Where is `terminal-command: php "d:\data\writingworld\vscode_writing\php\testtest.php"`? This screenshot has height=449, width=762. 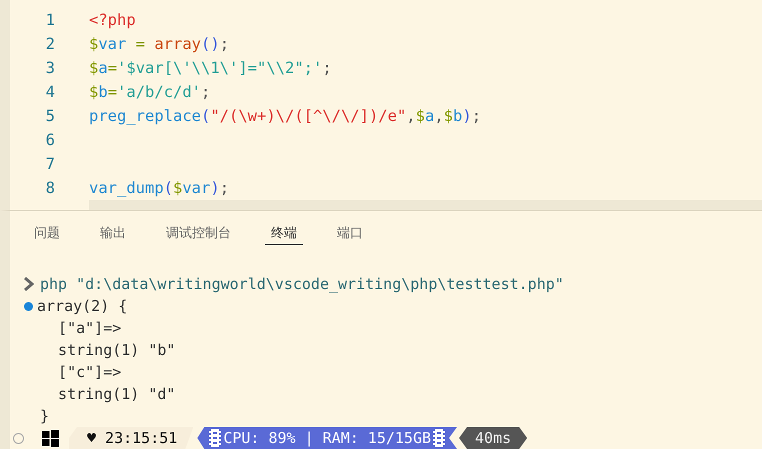
terminal-command: php "d:\data\writingworld\vscode_writing\php\testtest.php" is located at coordinates (302, 284).